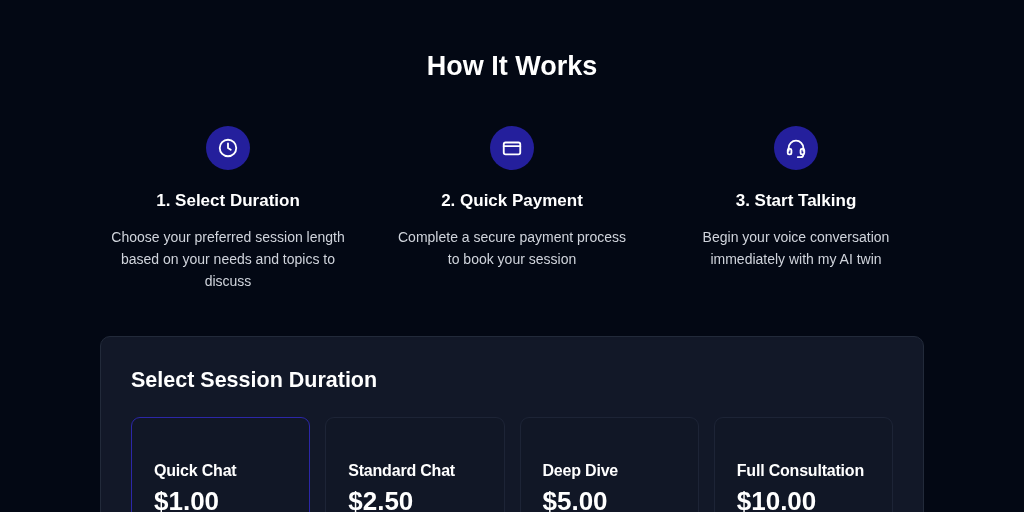 The height and width of the screenshot is (512, 1024). What do you see at coordinates (796, 148) in the screenshot?
I see `headset-icon` at bounding box center [796, 148].